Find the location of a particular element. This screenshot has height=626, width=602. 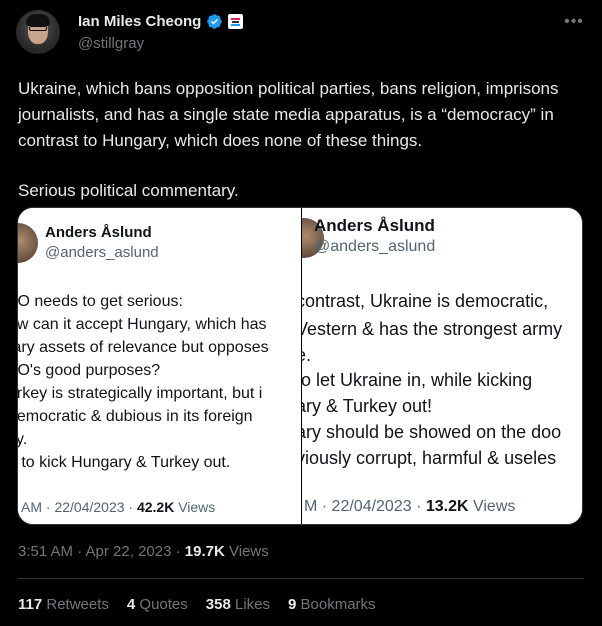

inner-text-line: ow can it accept Hungary, which has is located at coordinates (142, 324).